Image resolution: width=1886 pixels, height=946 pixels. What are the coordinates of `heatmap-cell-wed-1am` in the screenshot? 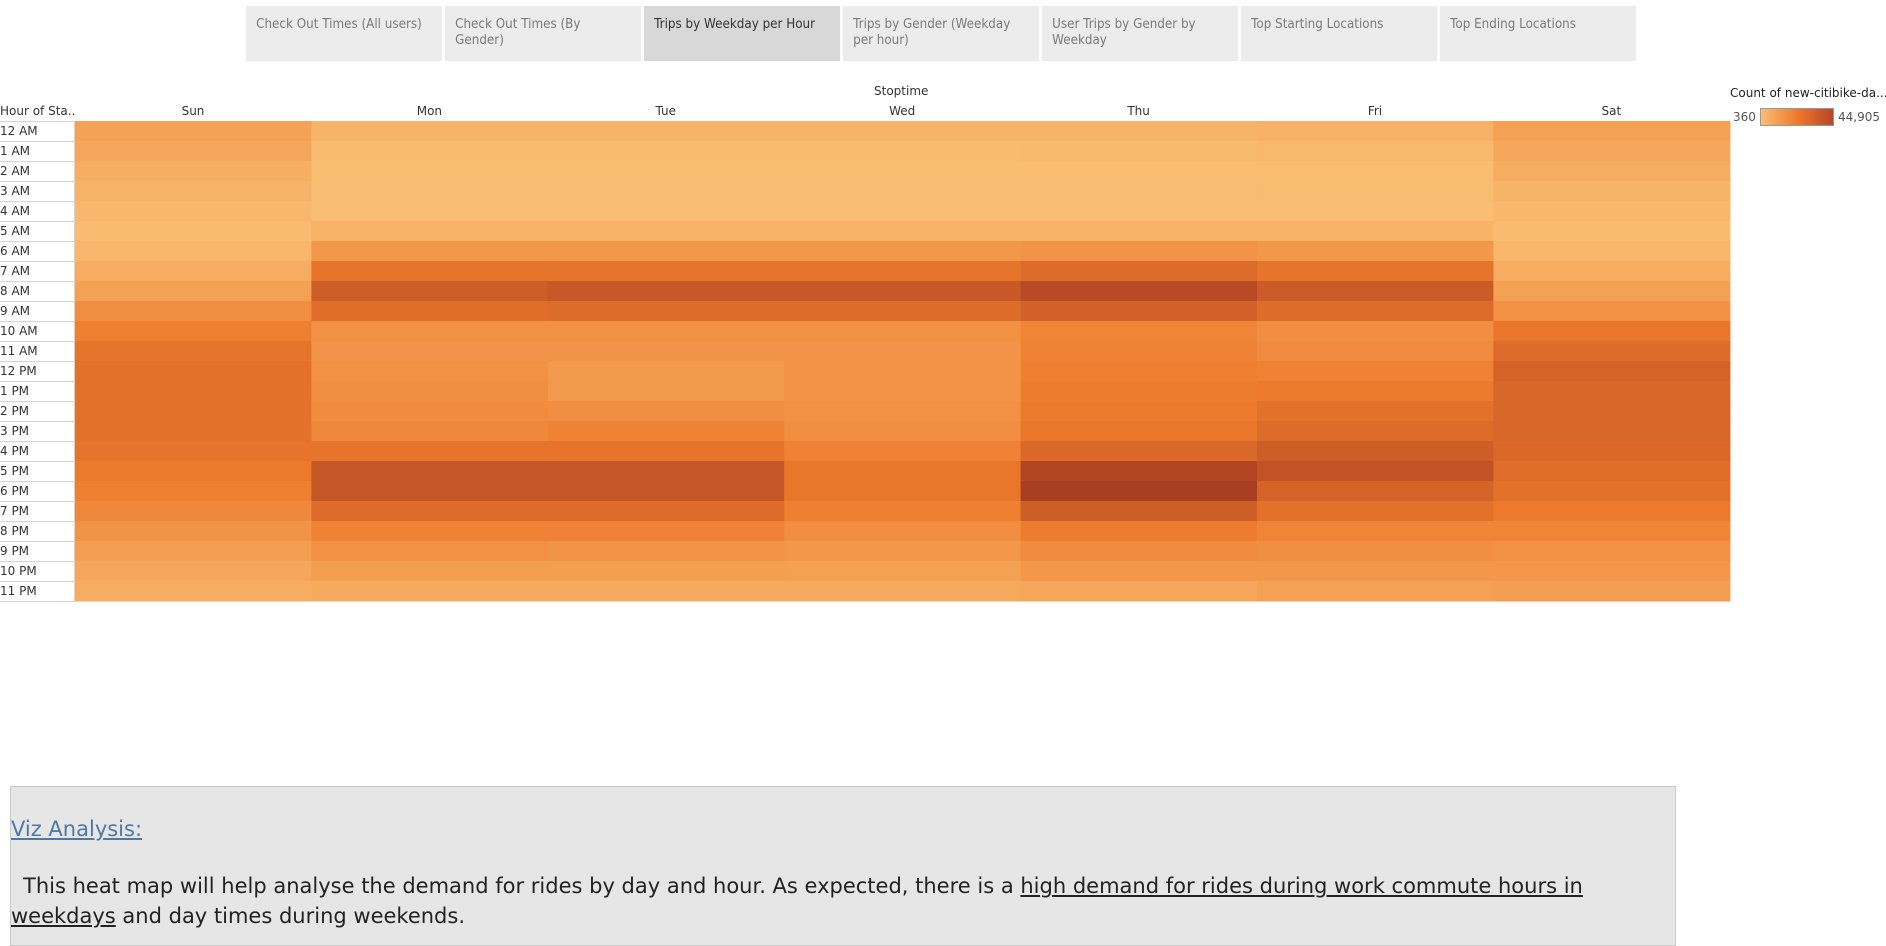 It's located at (903, 151).